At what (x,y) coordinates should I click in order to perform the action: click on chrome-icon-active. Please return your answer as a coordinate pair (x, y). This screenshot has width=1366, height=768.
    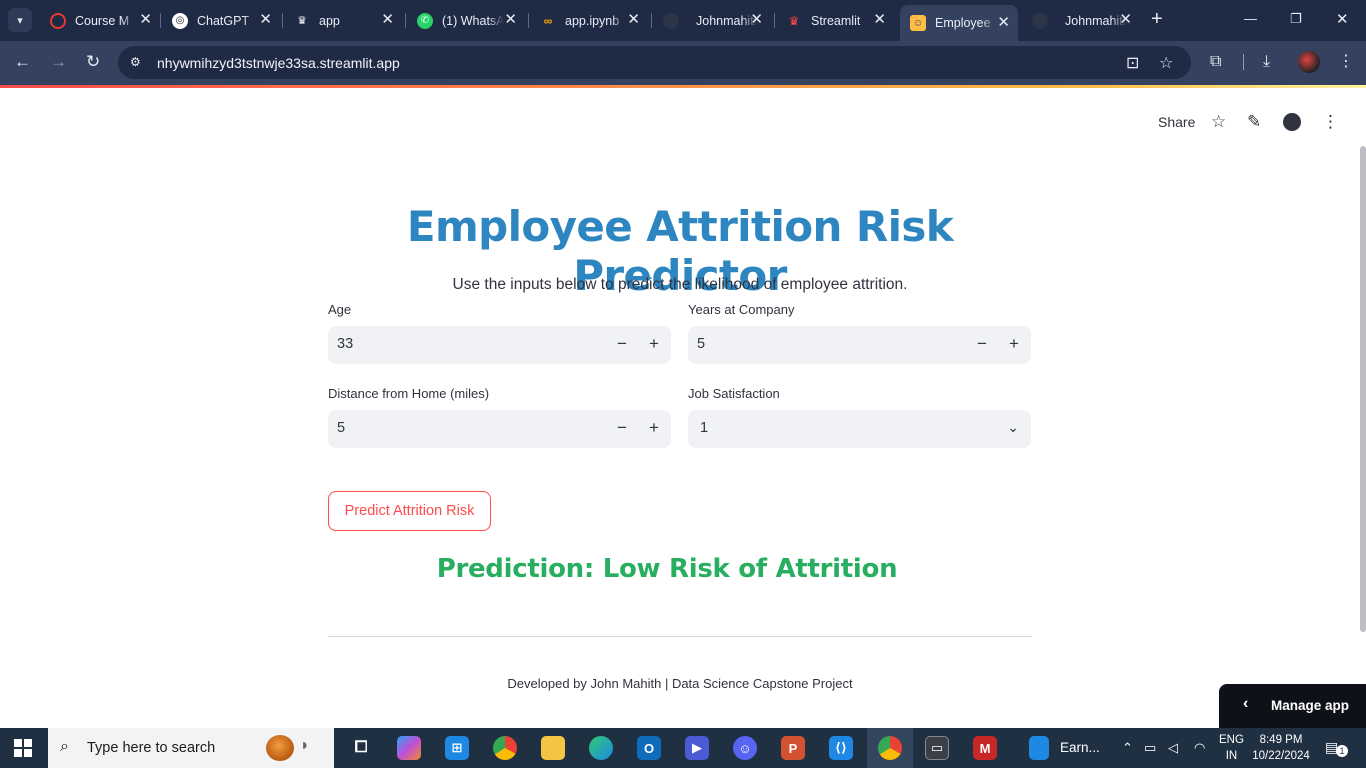
    Looking at the image, I should click on (890, 748).